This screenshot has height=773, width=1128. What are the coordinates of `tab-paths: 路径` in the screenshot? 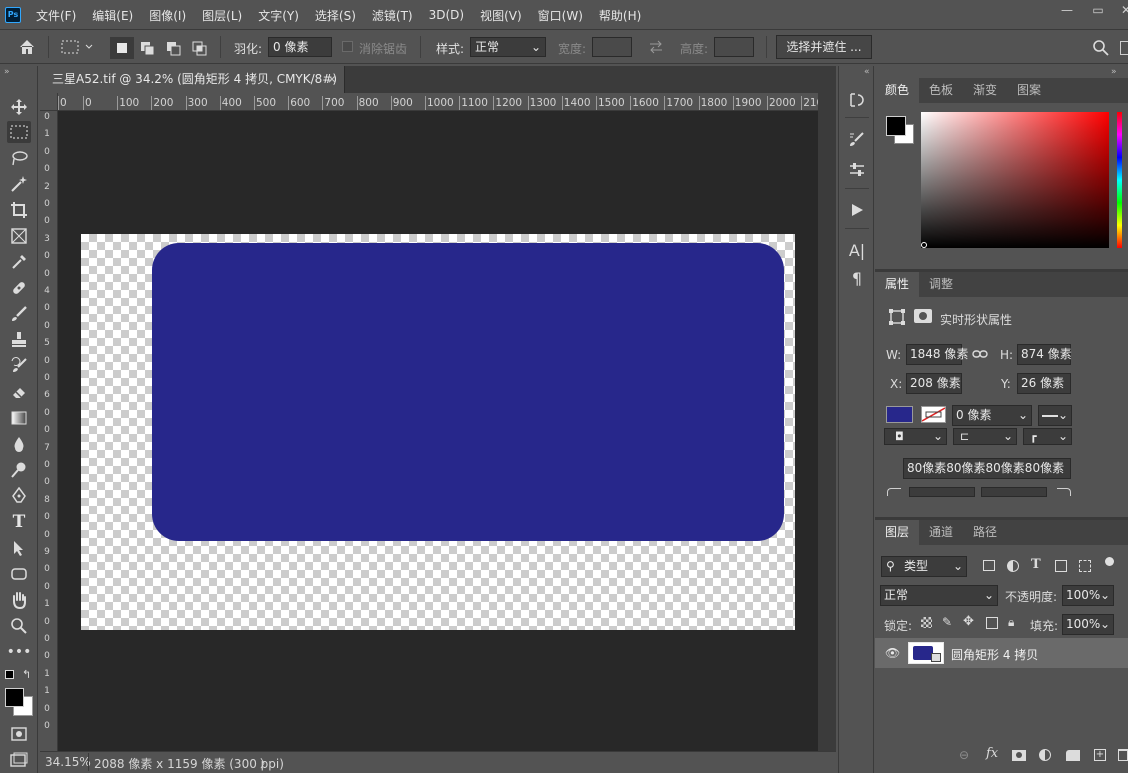 It's located at (985, 532).